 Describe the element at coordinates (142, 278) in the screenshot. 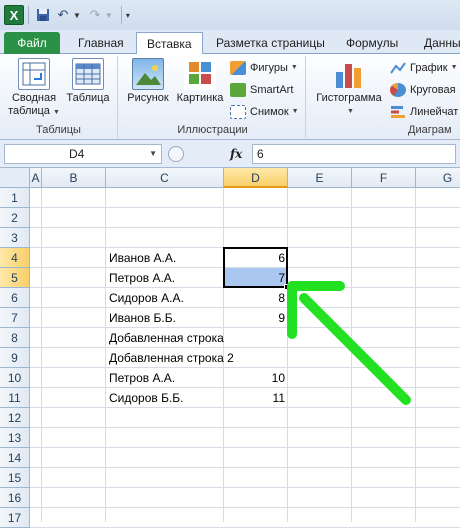

I see `cell-c5: Петров А.А.` at that location.